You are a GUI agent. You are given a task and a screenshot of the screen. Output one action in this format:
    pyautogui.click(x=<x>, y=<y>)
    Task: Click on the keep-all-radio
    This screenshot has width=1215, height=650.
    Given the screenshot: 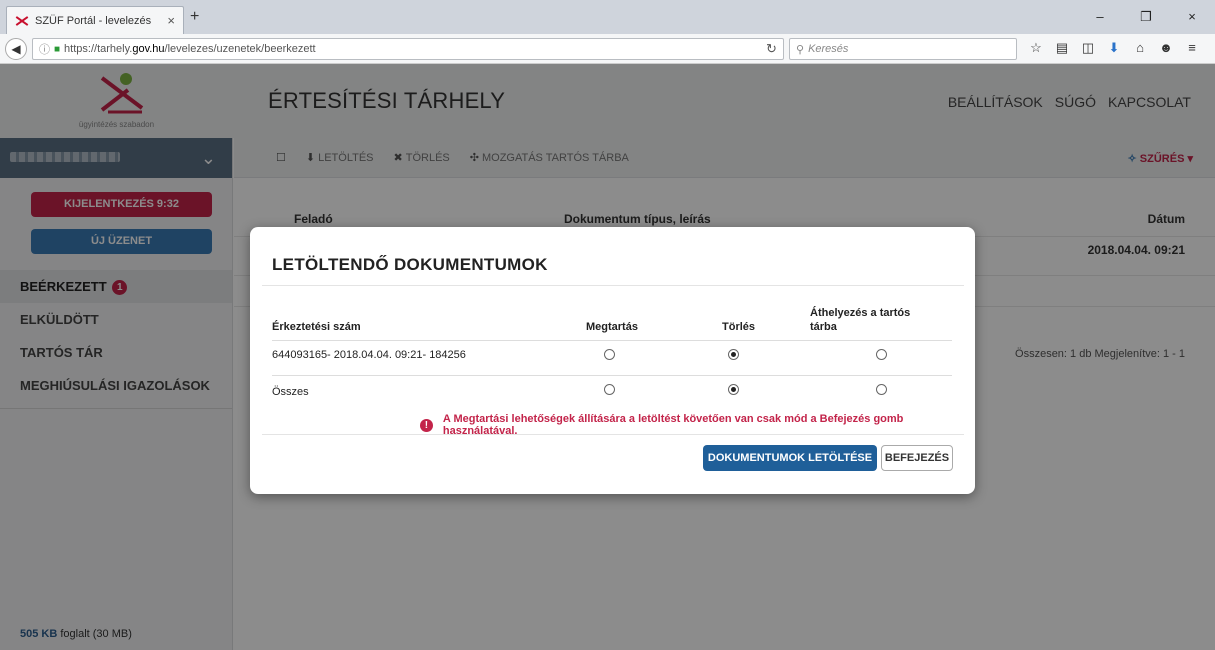 What is the action you would take?
    pyautogui.click(x=609, y=389)
    